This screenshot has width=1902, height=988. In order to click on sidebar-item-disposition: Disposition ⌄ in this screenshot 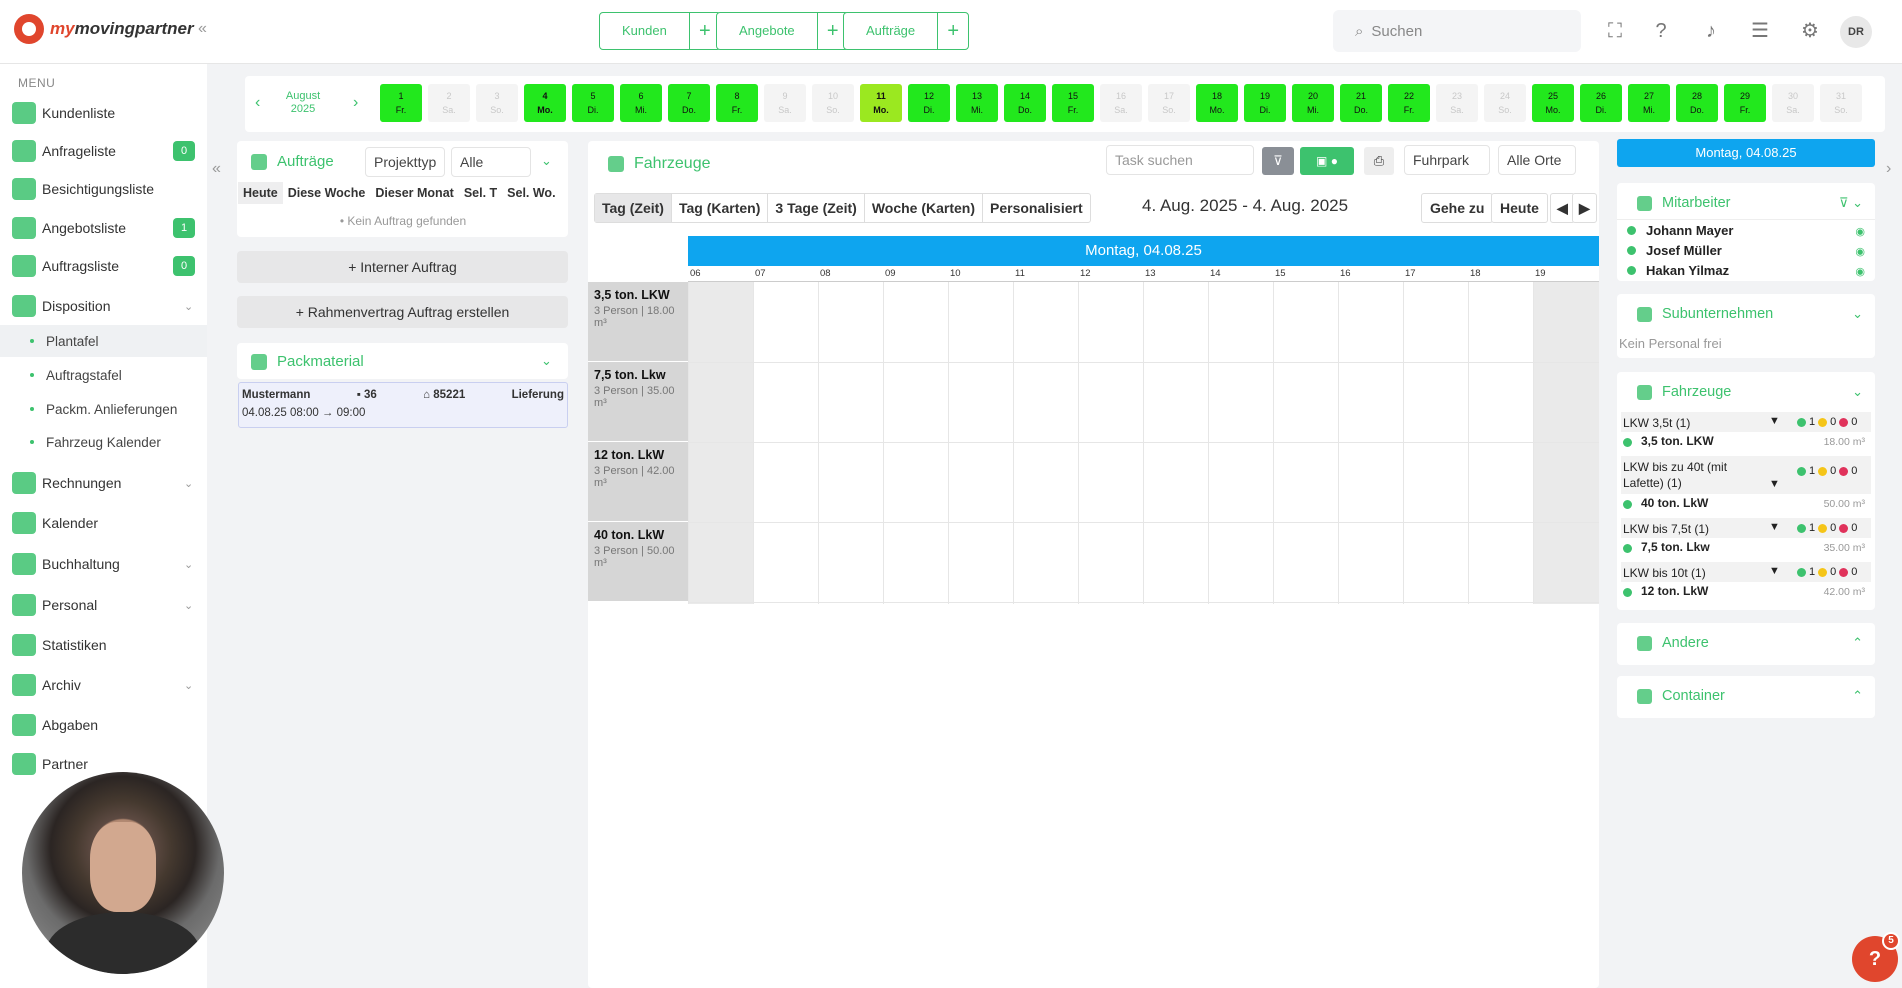, I will do `click(103, 306)`.